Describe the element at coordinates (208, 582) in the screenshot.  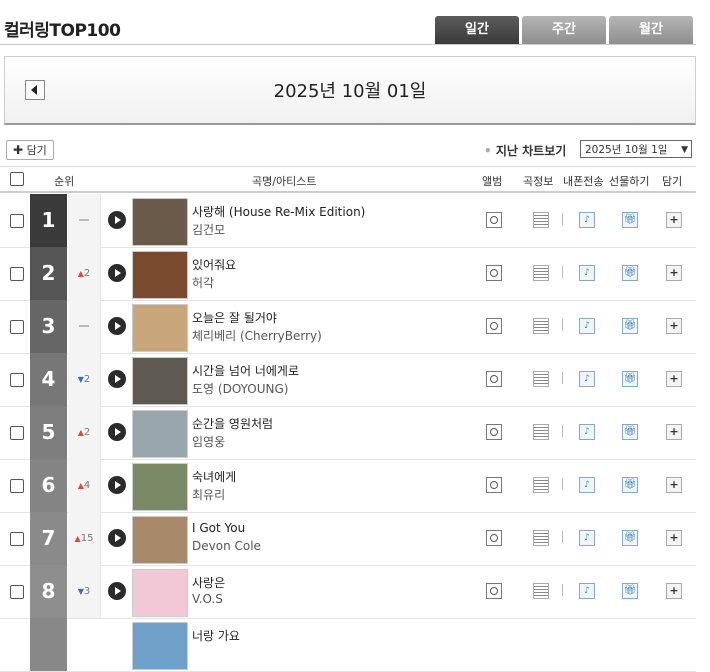
I see `song-title: 사랑은` at that location.